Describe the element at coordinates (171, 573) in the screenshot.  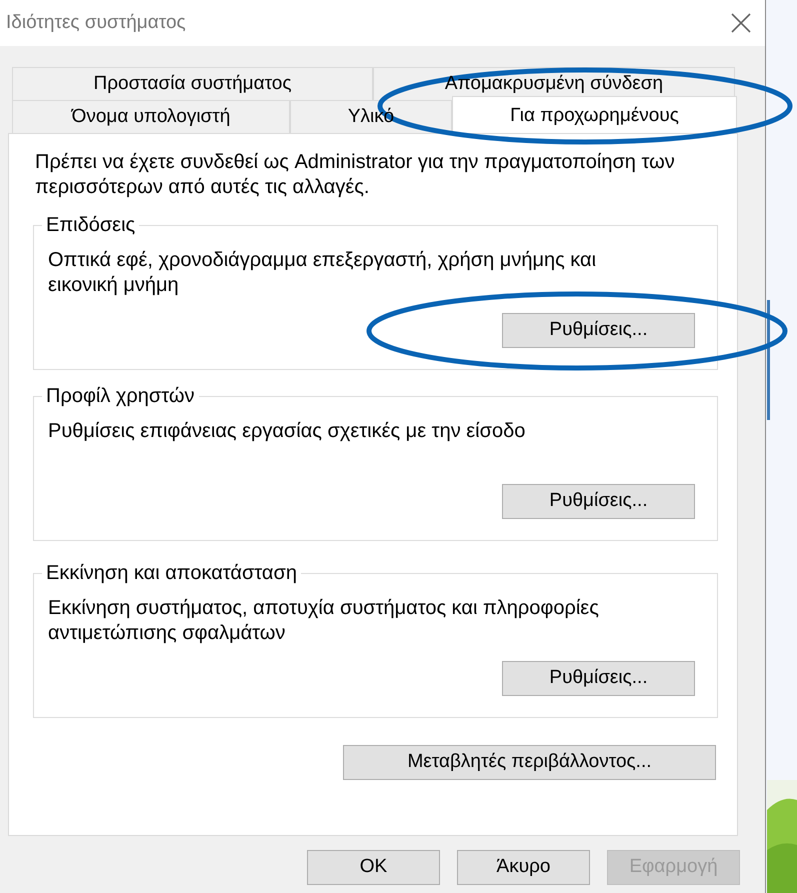
I see `group-title: Εκκίνηση και αποκατάσταση` at that location.